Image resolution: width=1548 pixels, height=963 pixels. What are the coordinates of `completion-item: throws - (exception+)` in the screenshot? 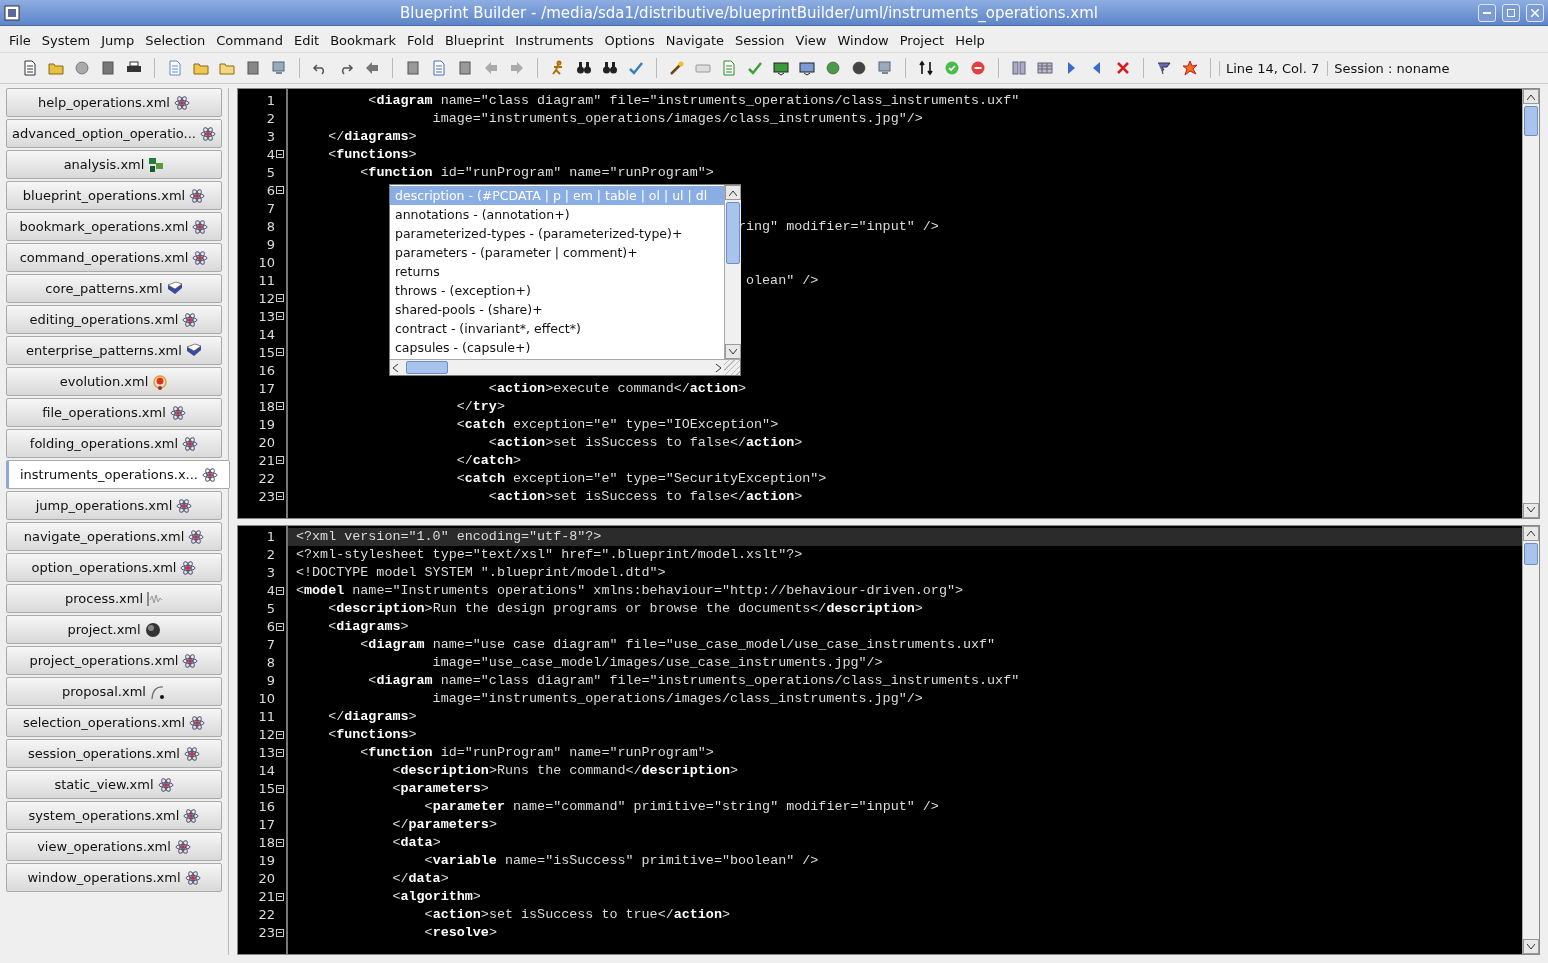 It's located at (557, 290).